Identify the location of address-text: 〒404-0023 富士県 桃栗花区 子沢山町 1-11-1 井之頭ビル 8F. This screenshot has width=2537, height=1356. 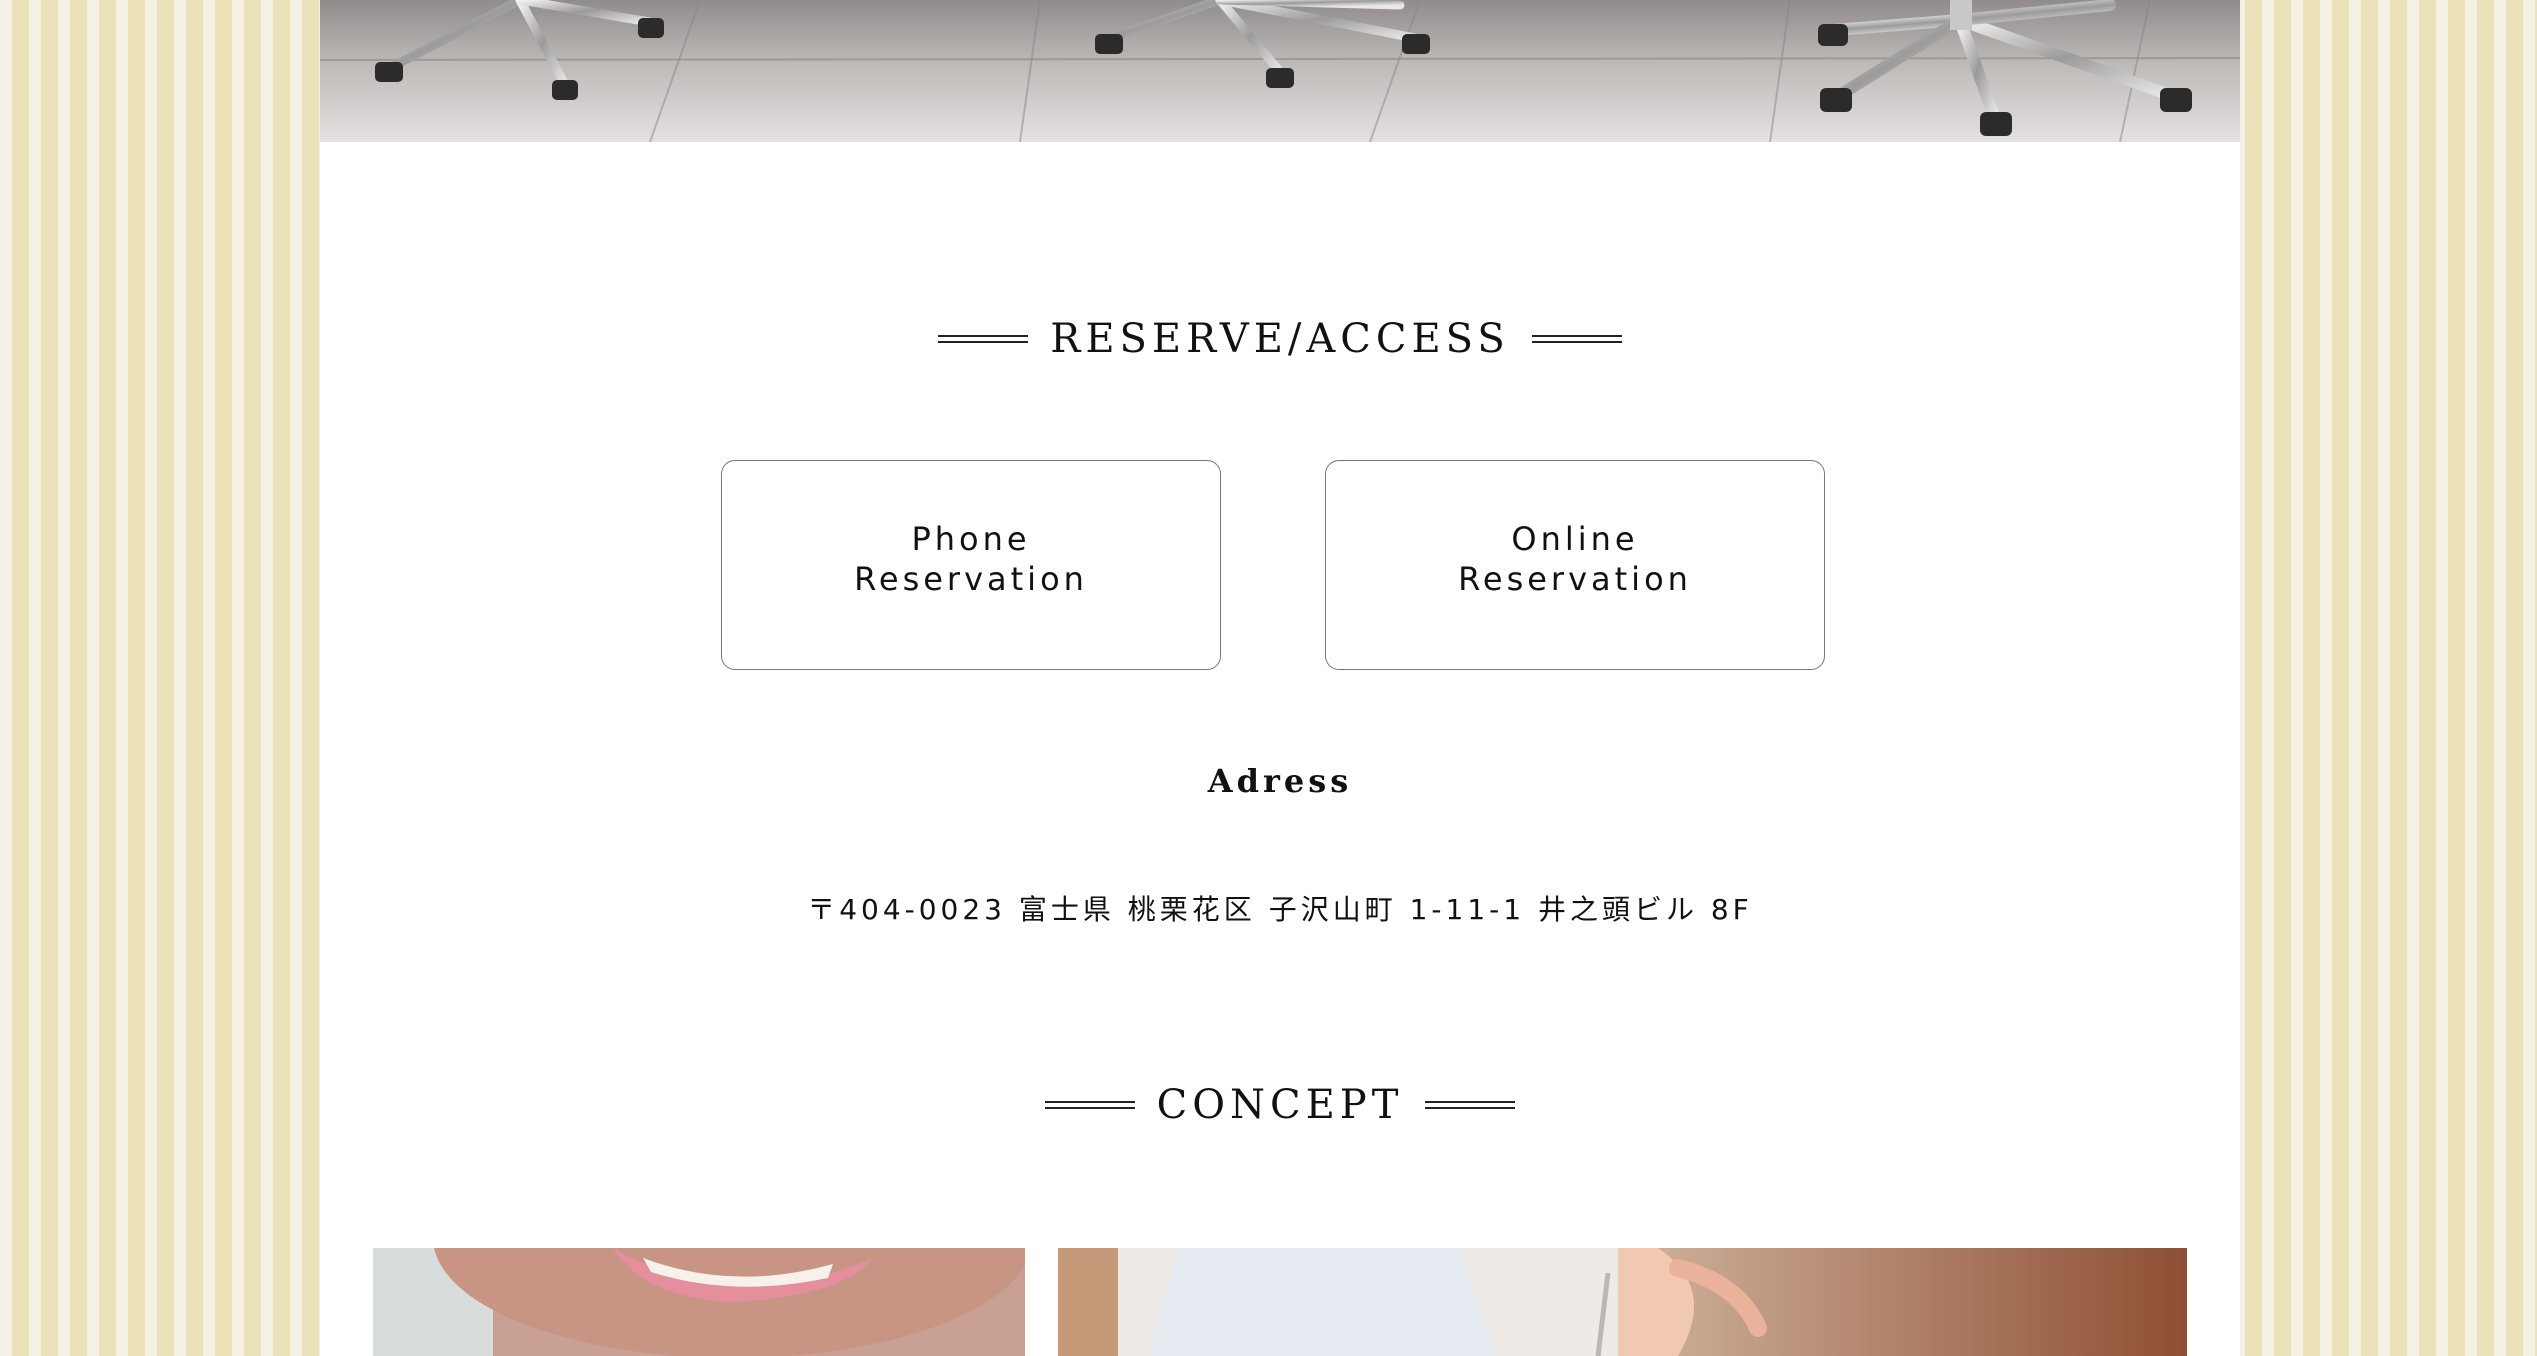
(1280, 909).